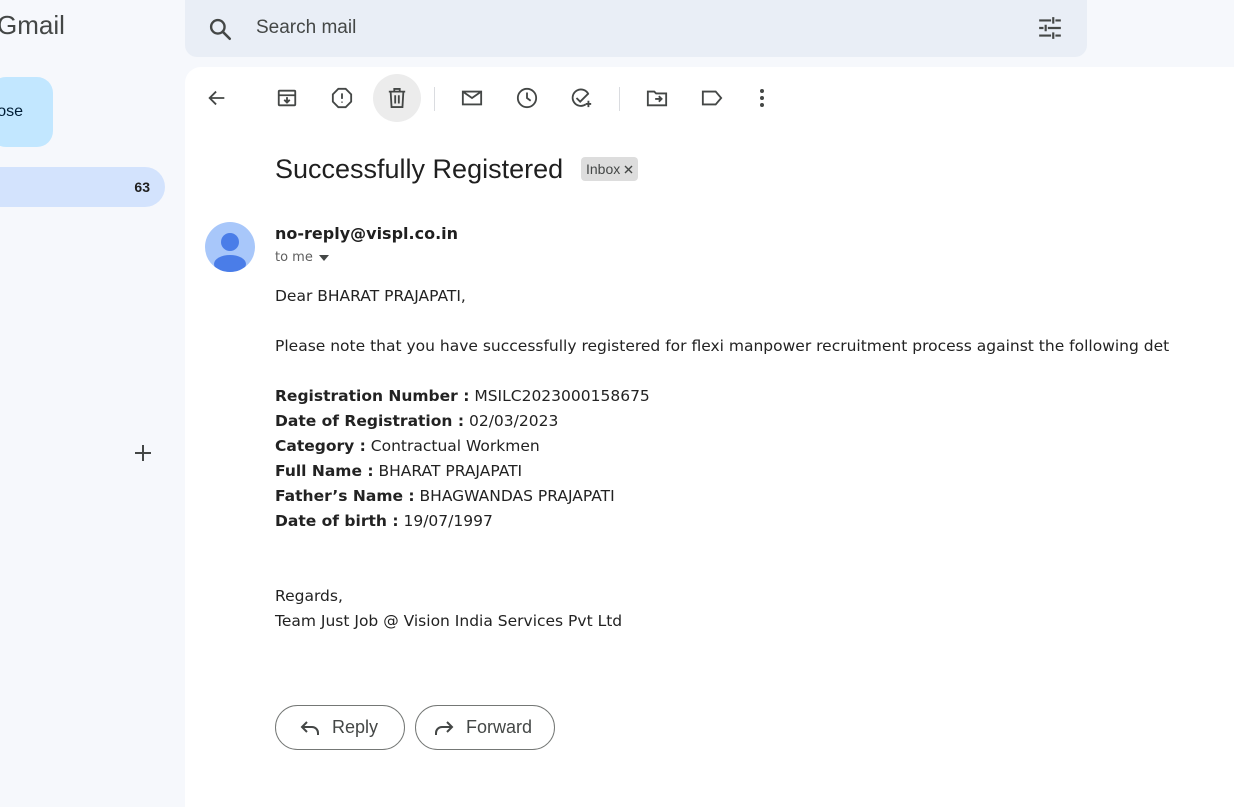  Describe the element at coordinates (26, 112) in the screenshot. I see `compose-button: ose` at that location.